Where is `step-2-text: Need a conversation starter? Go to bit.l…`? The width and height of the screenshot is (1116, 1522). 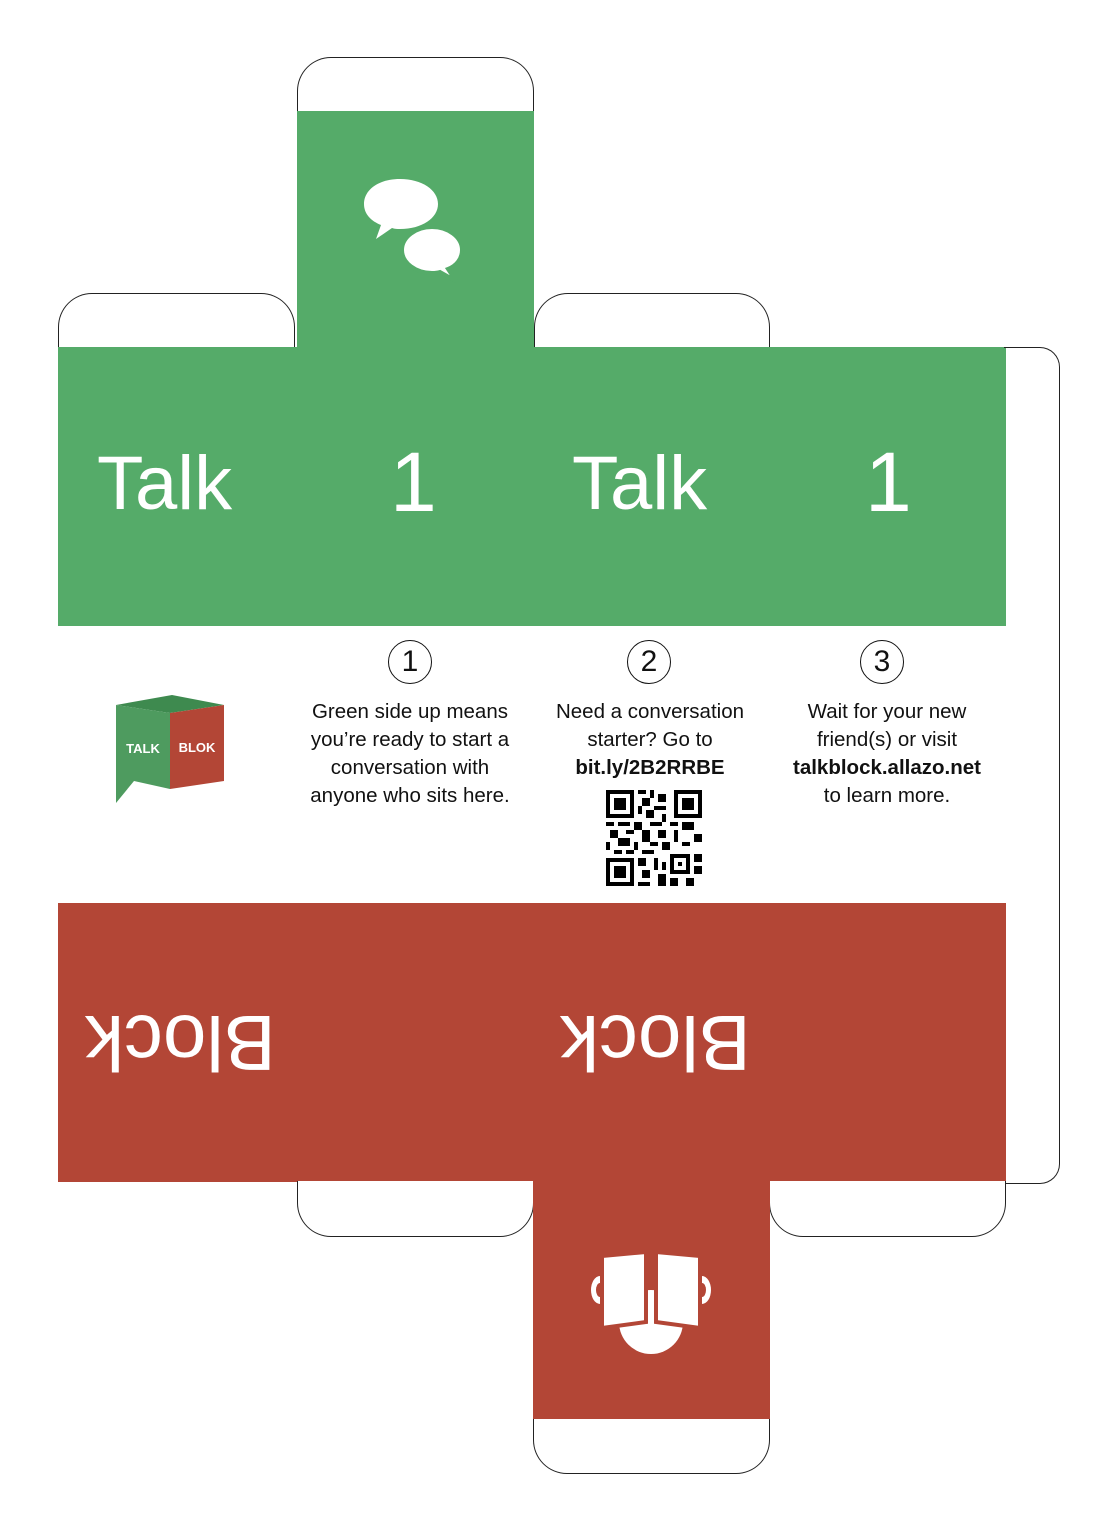
step-2-text: Need a conversation starter? Go to bit.l… is located at coordinates (650, 740).